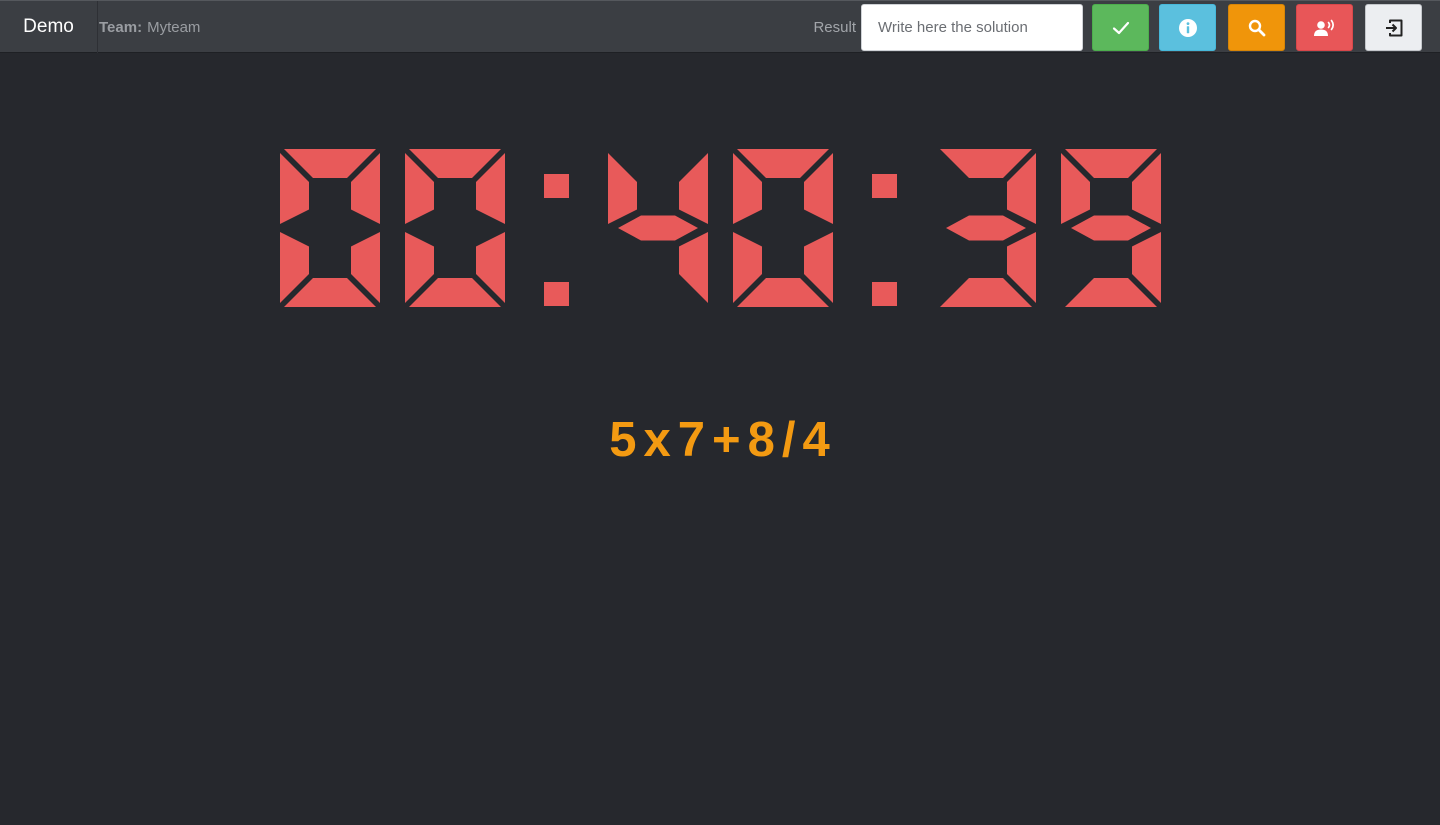  I want to click on seven-segment-display, so click(720, 228).